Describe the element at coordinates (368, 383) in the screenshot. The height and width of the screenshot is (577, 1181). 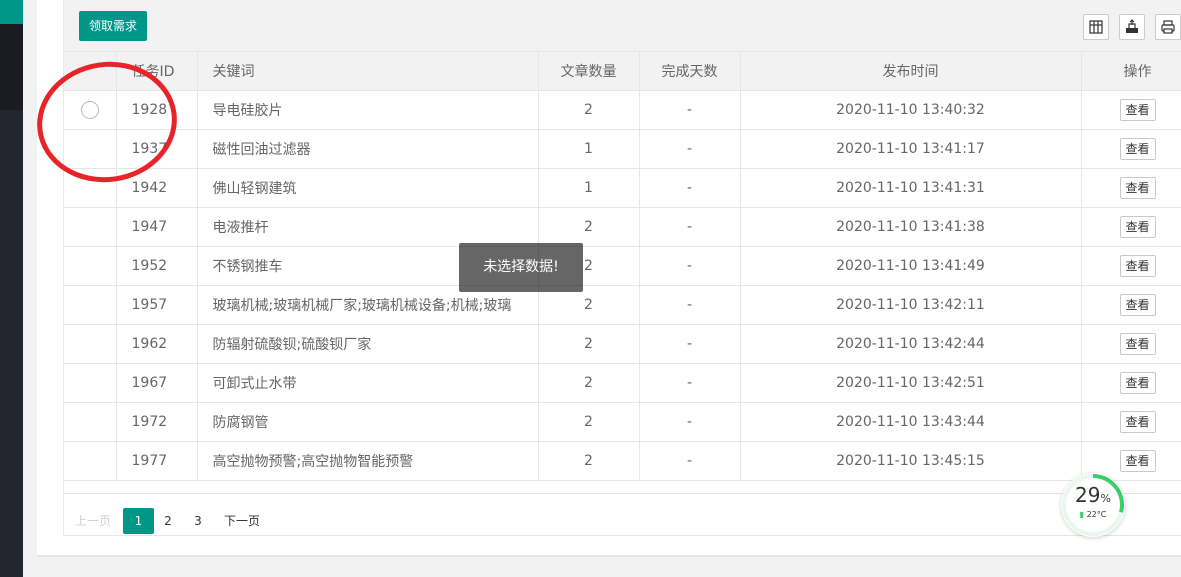
I see `keyword-cell: 可卸式止水带` at that location.